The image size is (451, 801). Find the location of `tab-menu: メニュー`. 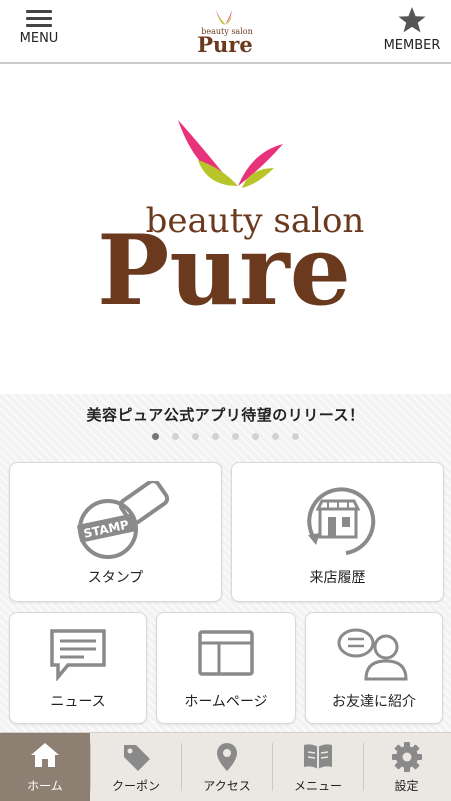

tab-menu: メニュー is located at coordinates (318, 767).